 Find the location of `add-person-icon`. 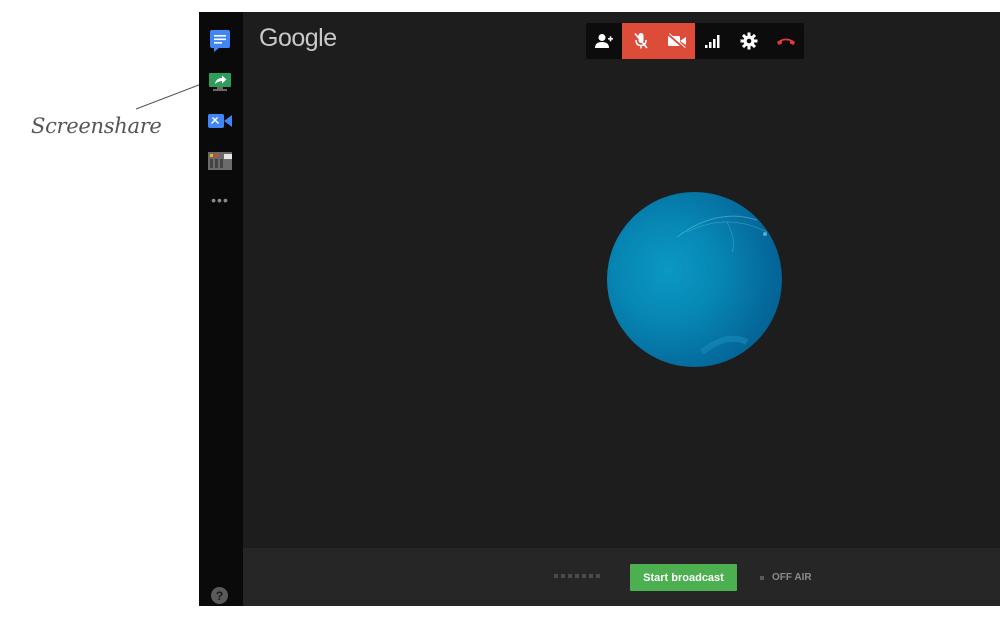

add-person-icon is located at coordinates (604, 41).